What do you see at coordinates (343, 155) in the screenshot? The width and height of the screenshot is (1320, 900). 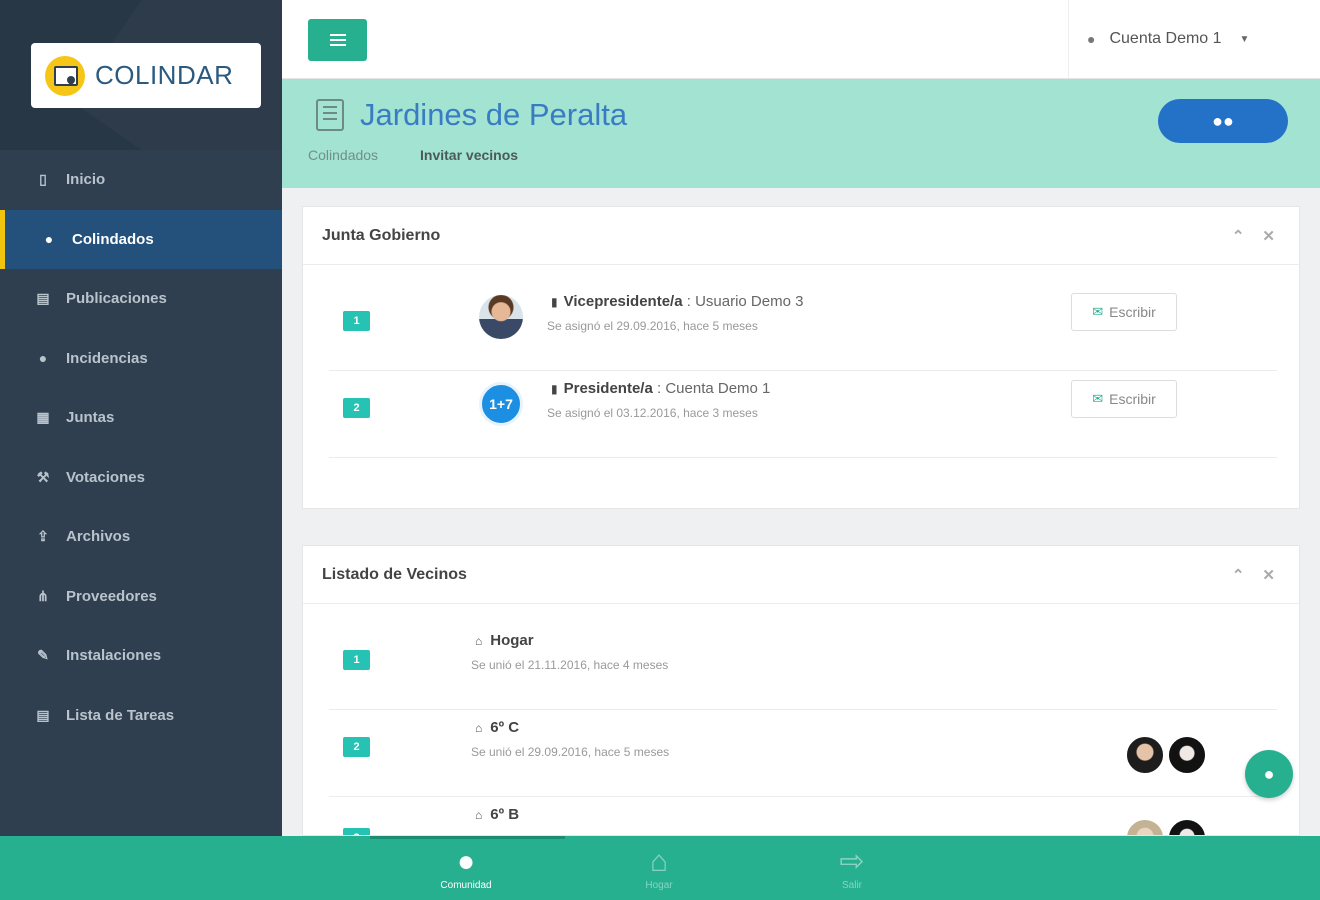 I see `breadcrumb-colindados: Colindados` at bounding box center [343, 155].